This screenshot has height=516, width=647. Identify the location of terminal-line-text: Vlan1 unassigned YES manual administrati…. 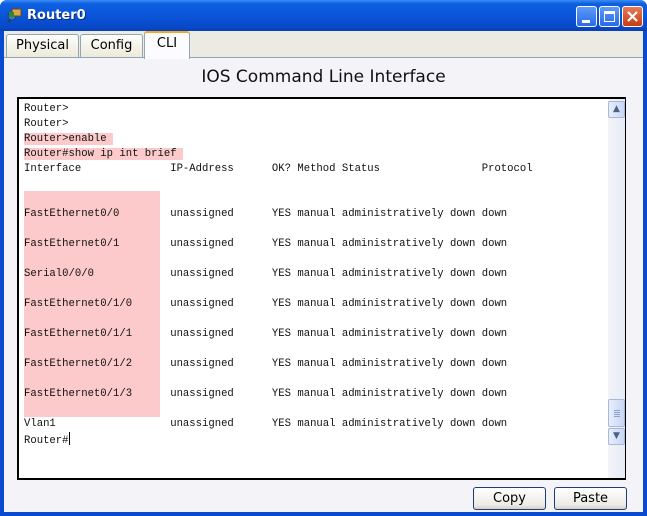
(266, 424).